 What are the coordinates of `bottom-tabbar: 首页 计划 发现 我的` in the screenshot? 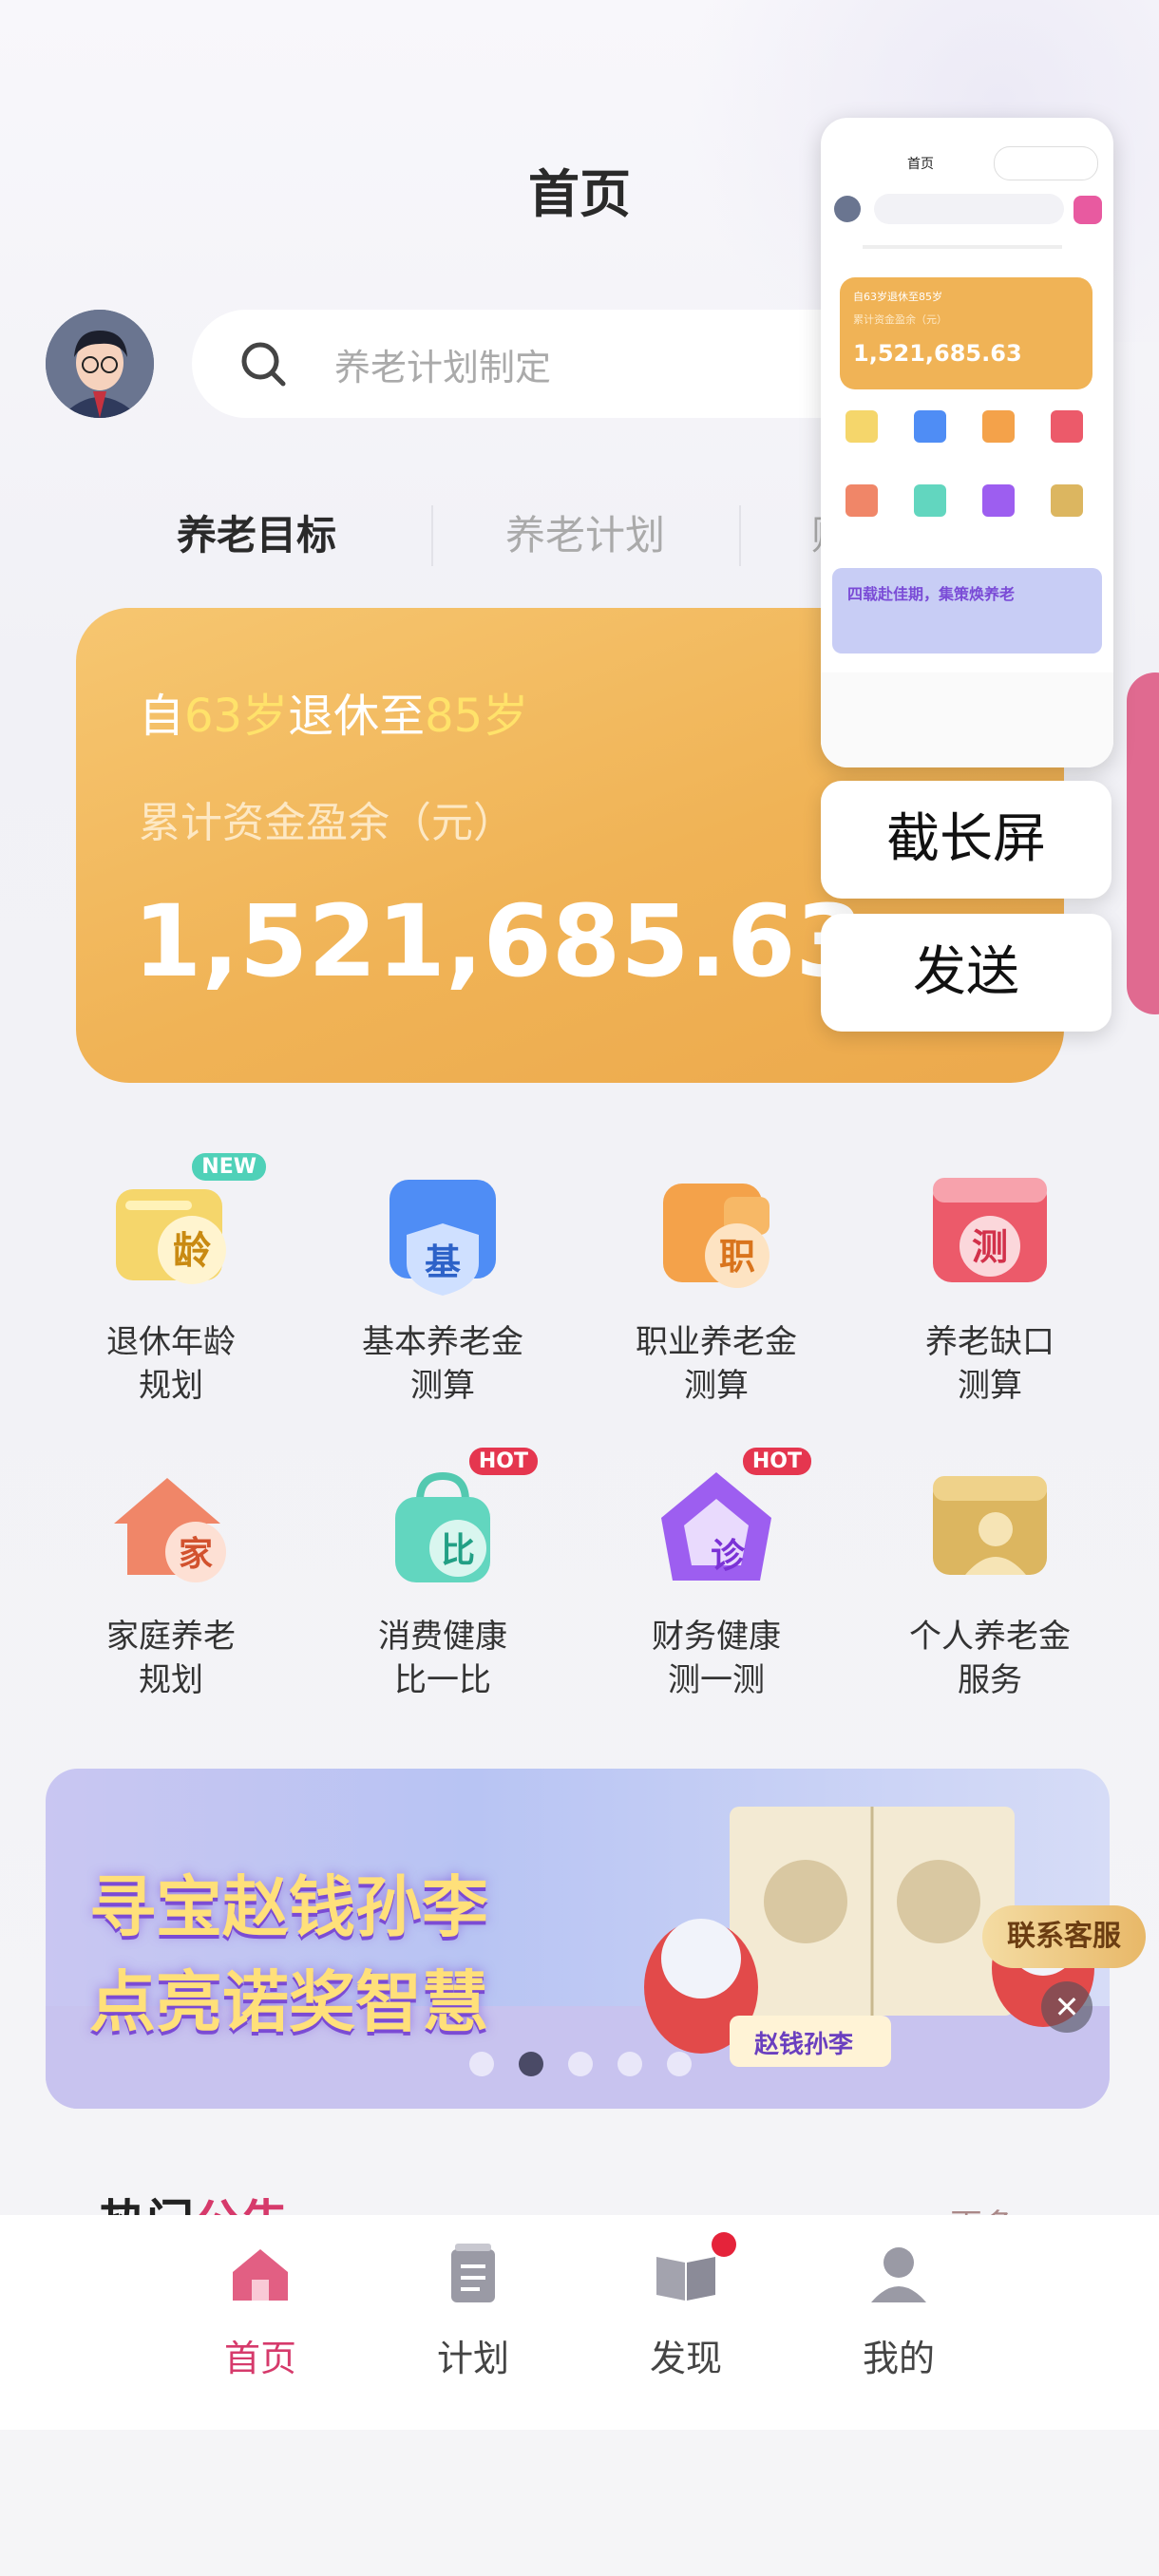 It's located at (579, 2322).